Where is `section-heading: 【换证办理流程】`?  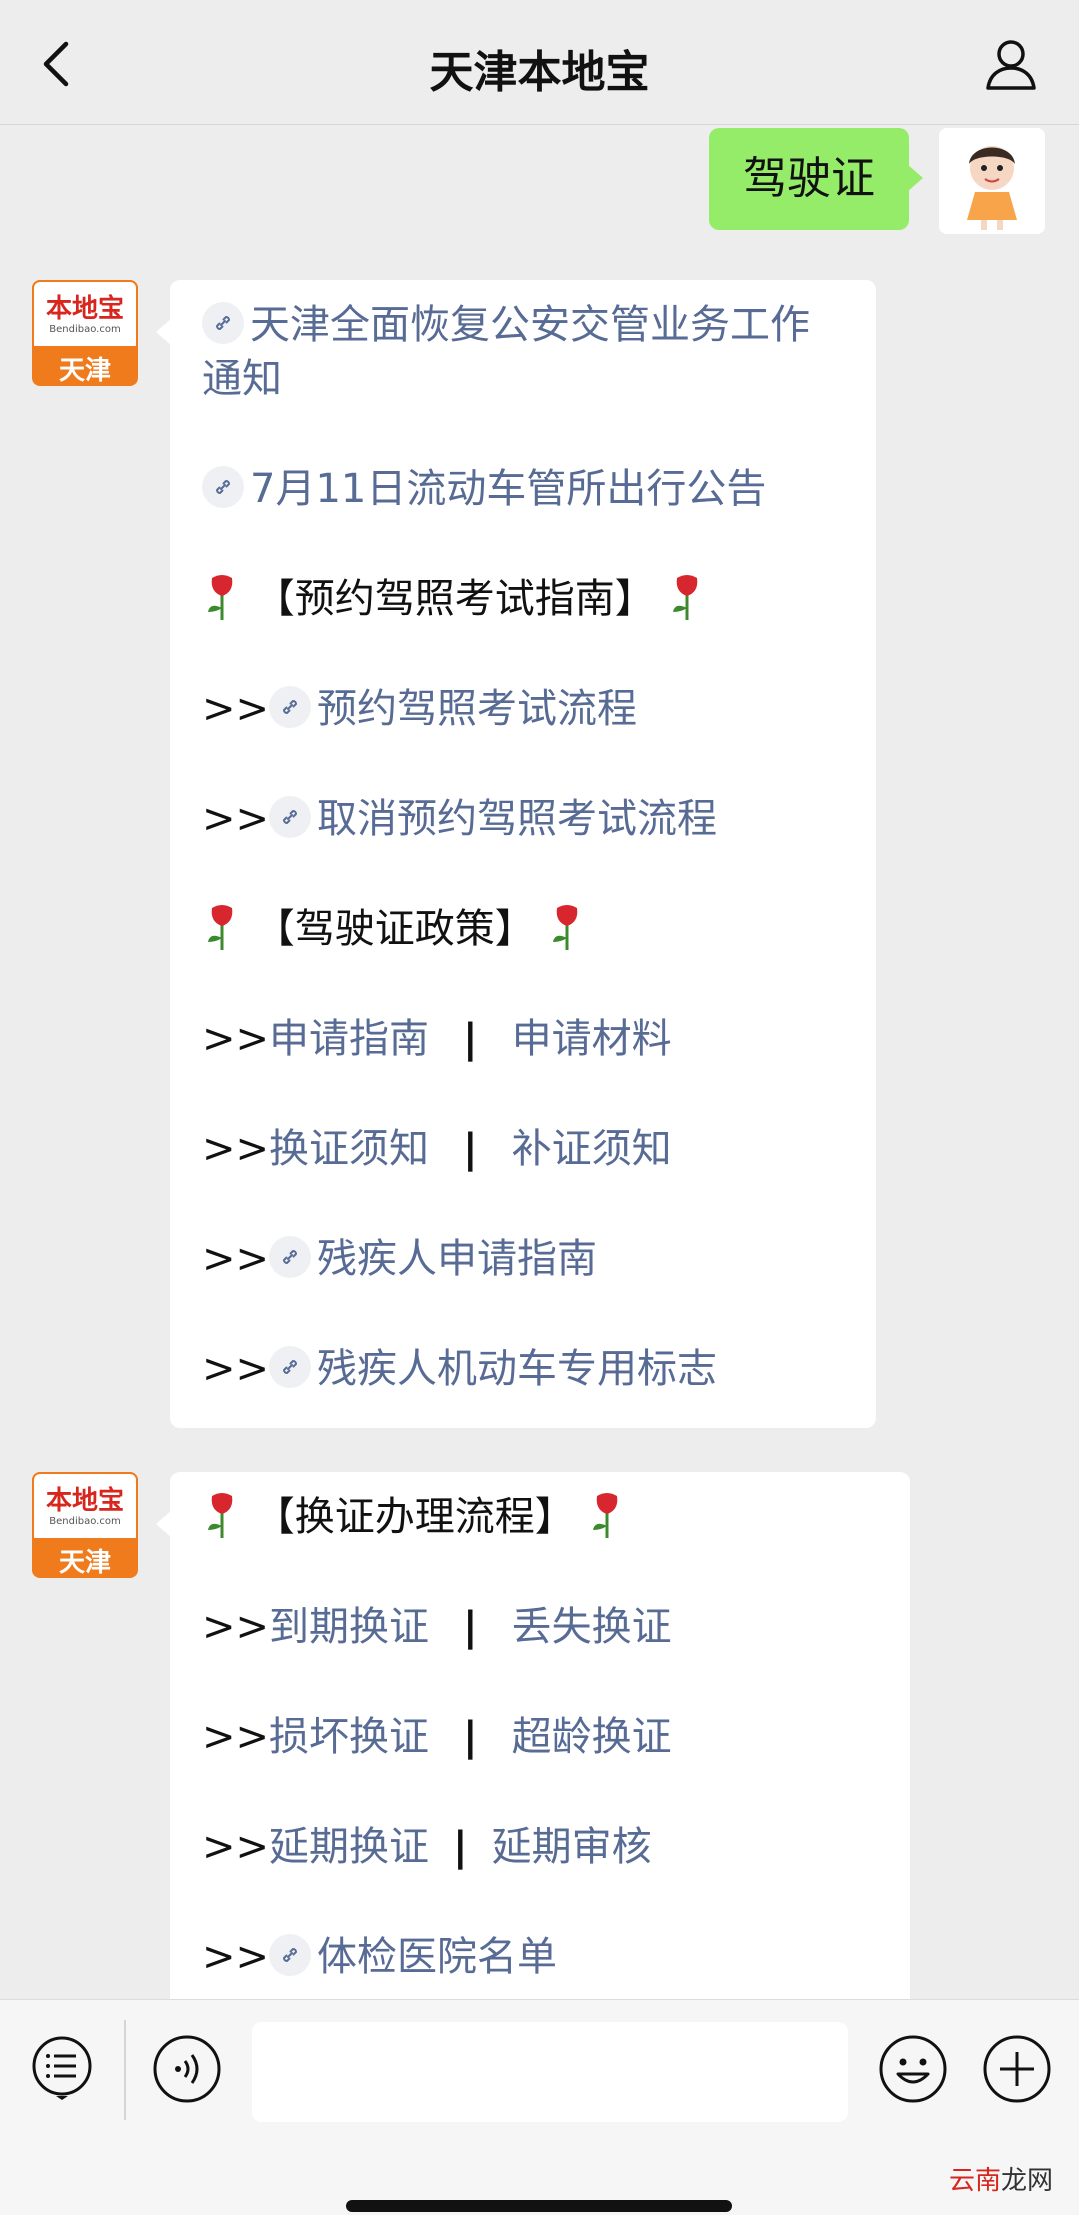
section-heading: 【换证办理流程】 is located at coordinates (542, 1517).